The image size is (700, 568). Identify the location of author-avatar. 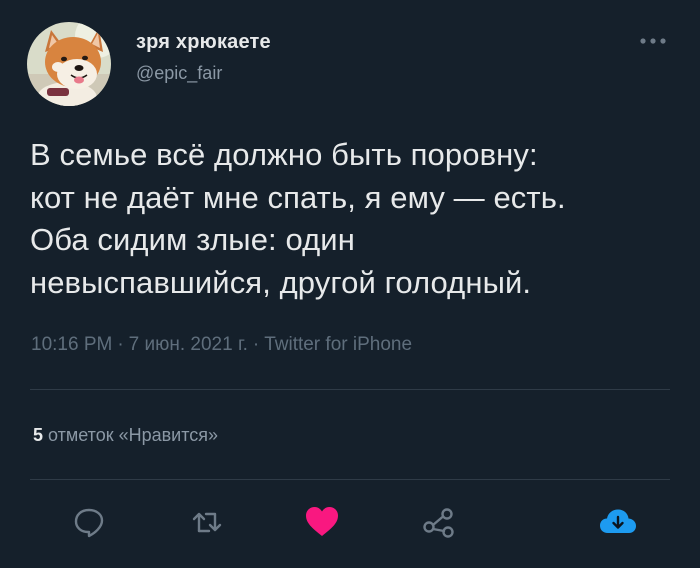
(69, 64).